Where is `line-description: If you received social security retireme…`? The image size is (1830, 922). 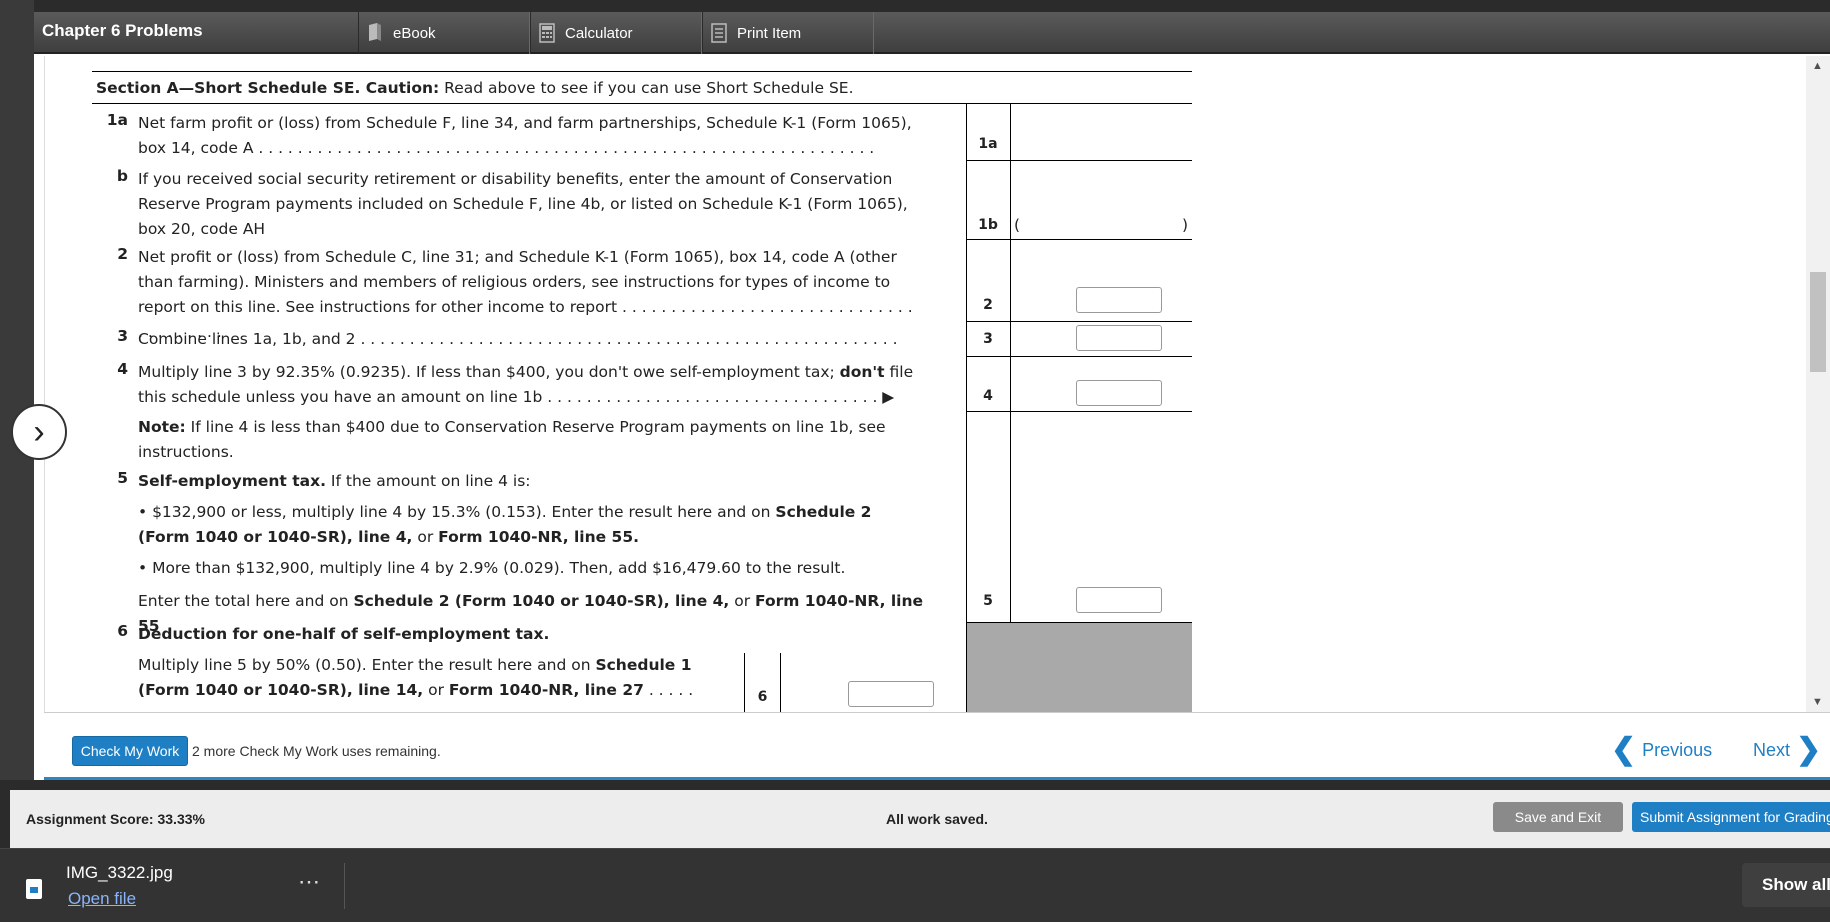
line-description: If you received social security retireme… is located at coordinates (523, 204).